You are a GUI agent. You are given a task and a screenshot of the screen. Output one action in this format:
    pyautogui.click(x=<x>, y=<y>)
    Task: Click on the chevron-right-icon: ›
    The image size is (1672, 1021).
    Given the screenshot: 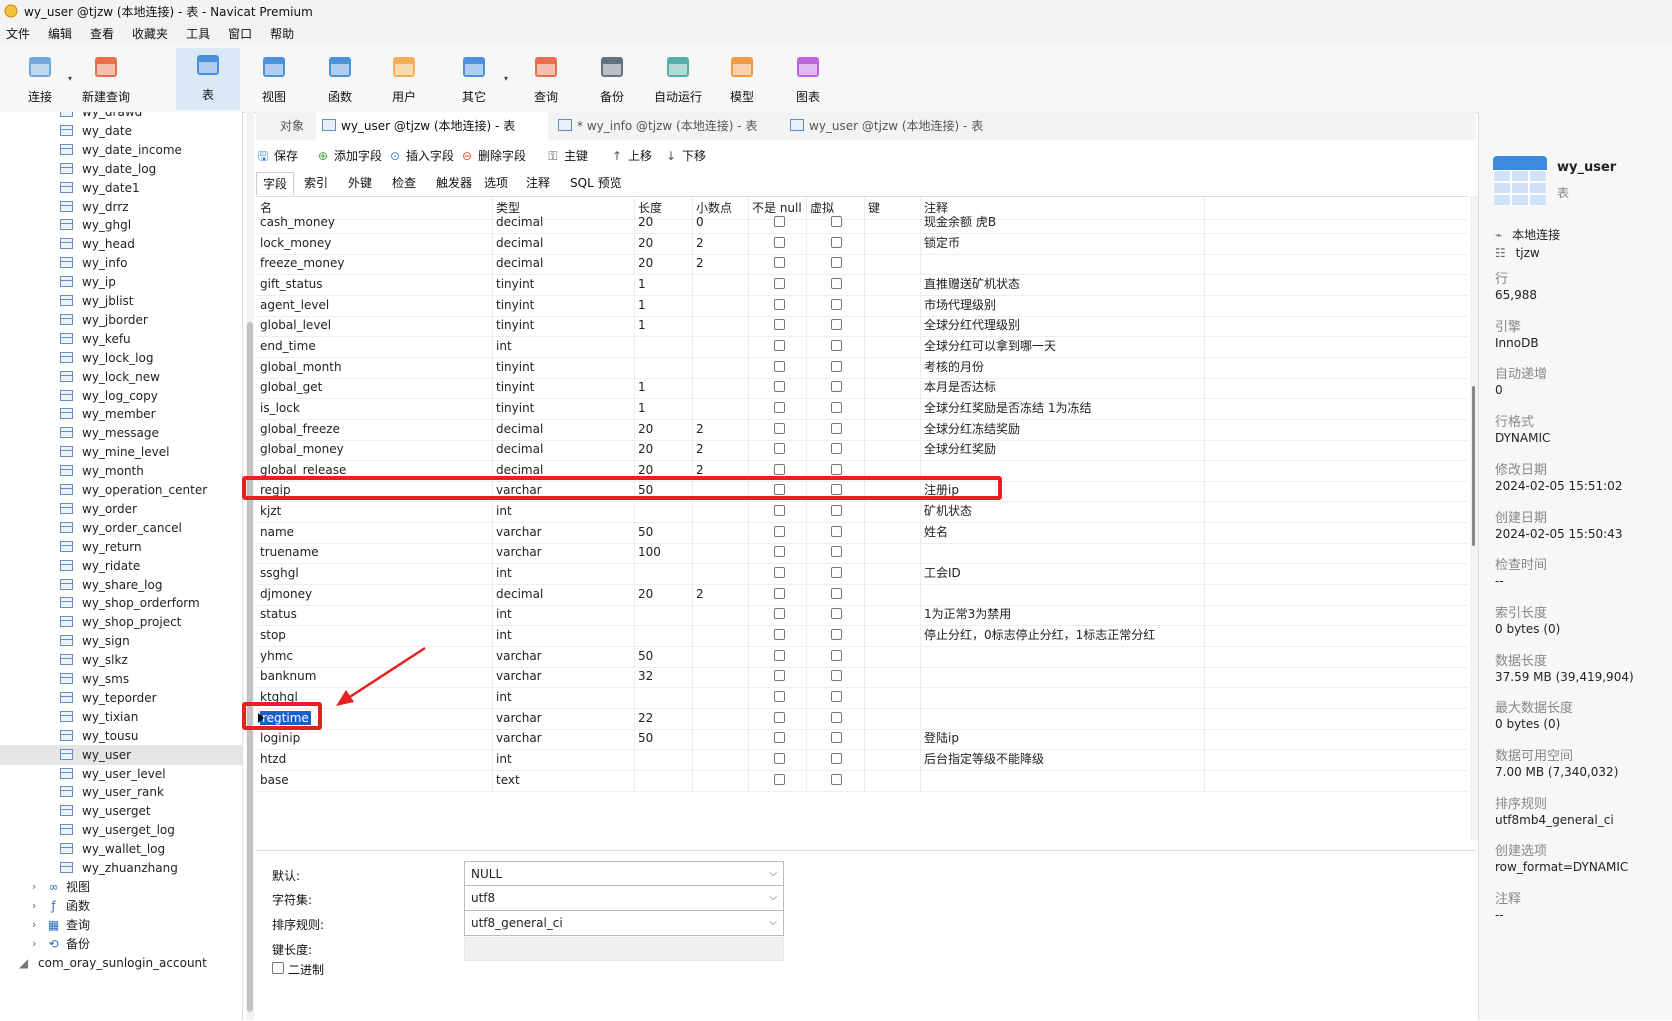 What is the action you would take?
    pyautogui.click(x=34, y=906)
    